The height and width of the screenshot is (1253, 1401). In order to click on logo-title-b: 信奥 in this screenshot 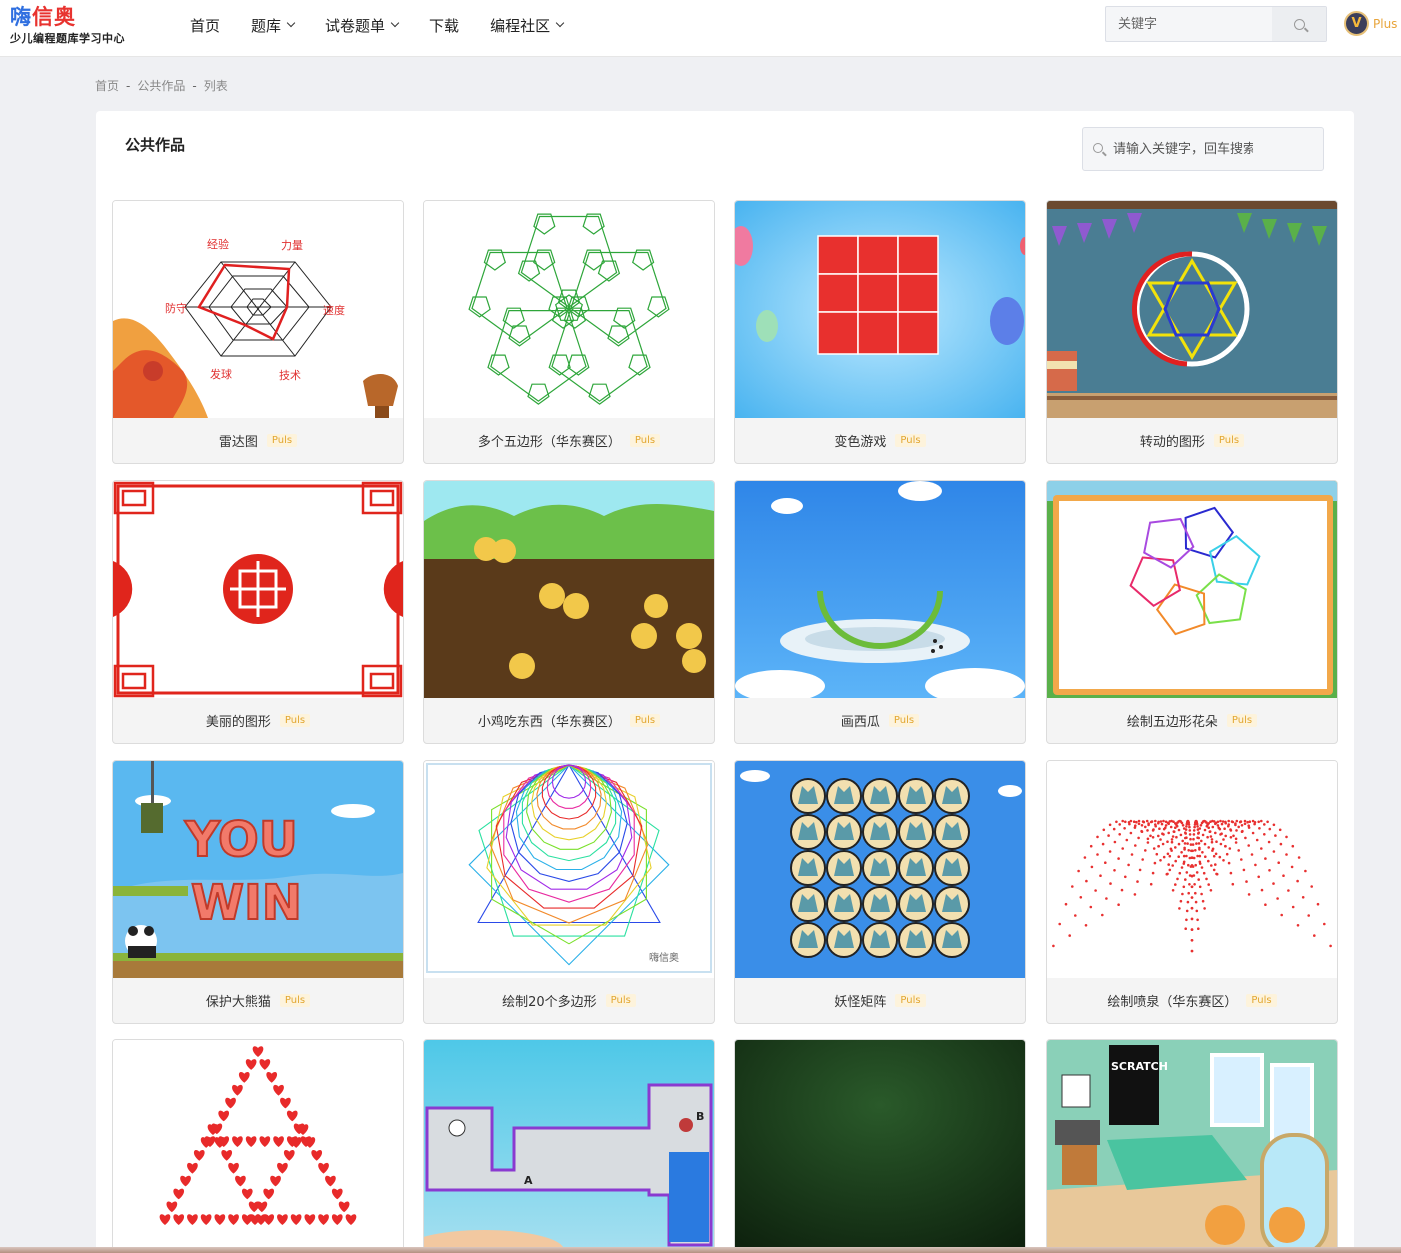, I will do `click(54, 17)`.